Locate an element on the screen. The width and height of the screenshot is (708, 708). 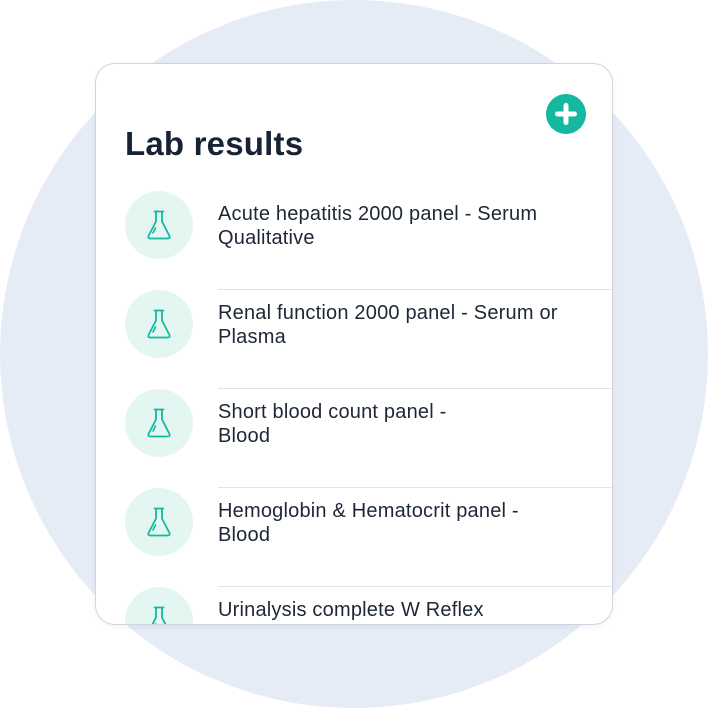
lab-result-item: Short blood count panel - Blood is located at coordinates (354, 438).